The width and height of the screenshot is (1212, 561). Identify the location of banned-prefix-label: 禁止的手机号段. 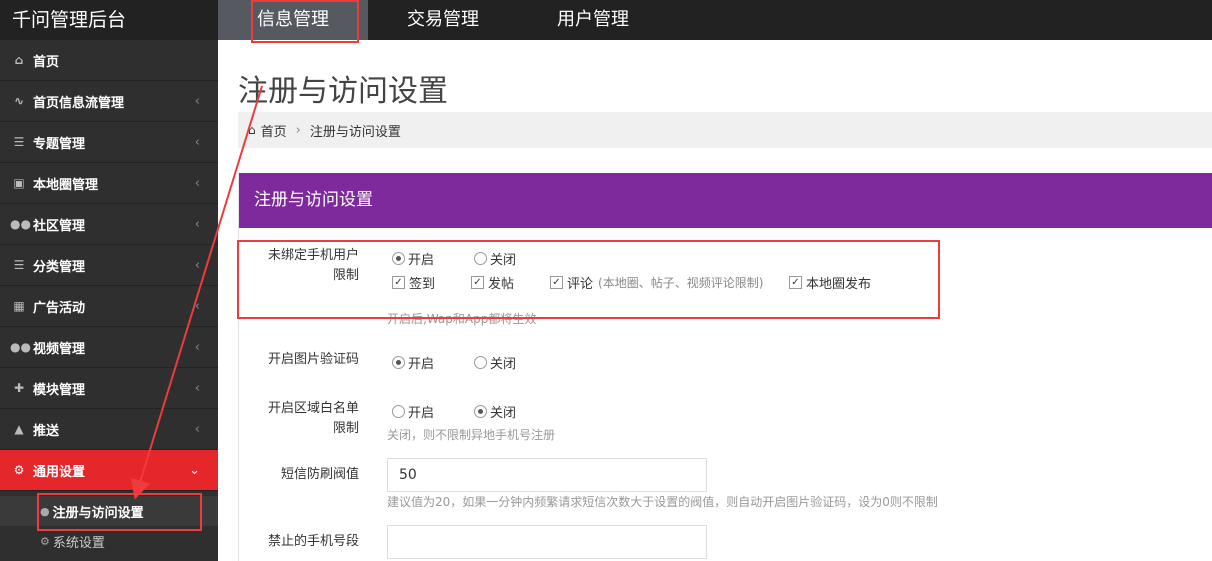
(313, 541).